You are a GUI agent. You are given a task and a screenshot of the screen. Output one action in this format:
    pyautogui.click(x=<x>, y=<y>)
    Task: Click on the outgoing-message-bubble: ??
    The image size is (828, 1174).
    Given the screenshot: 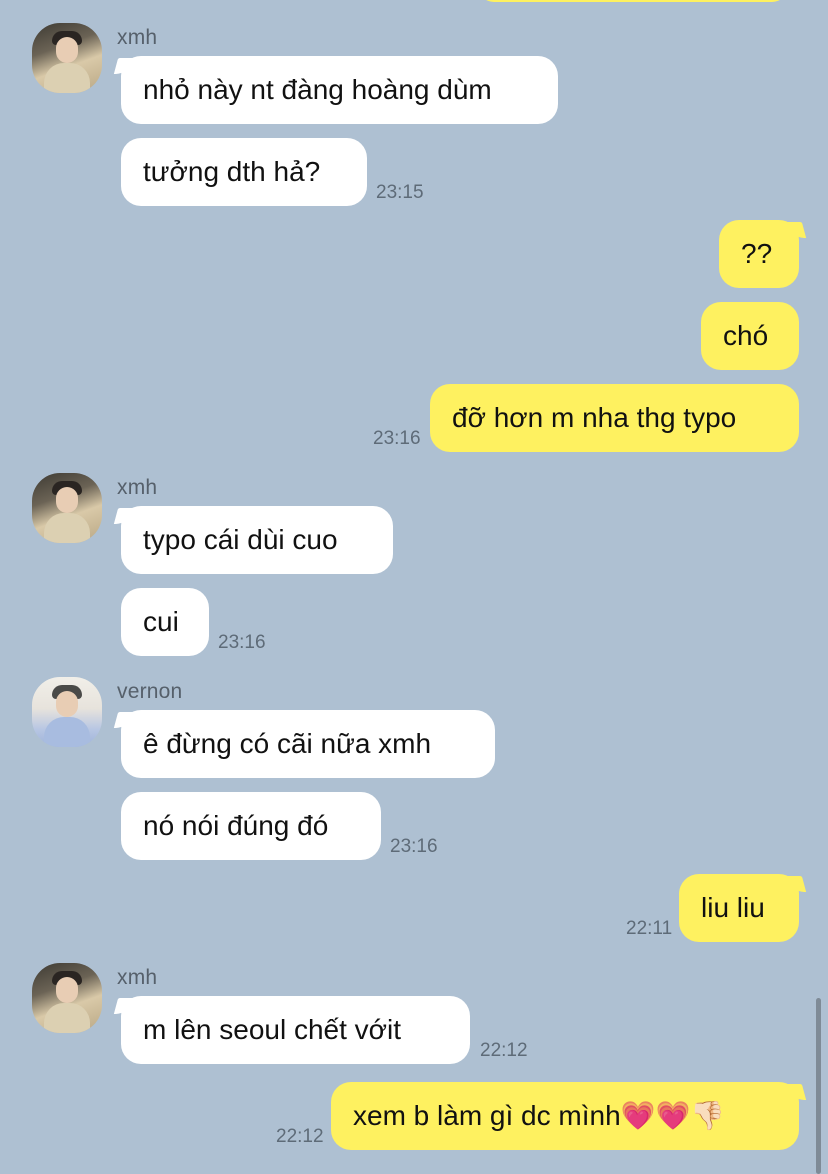 What is the action you would take?
    pyautogui.click(x=759, y=254)
    